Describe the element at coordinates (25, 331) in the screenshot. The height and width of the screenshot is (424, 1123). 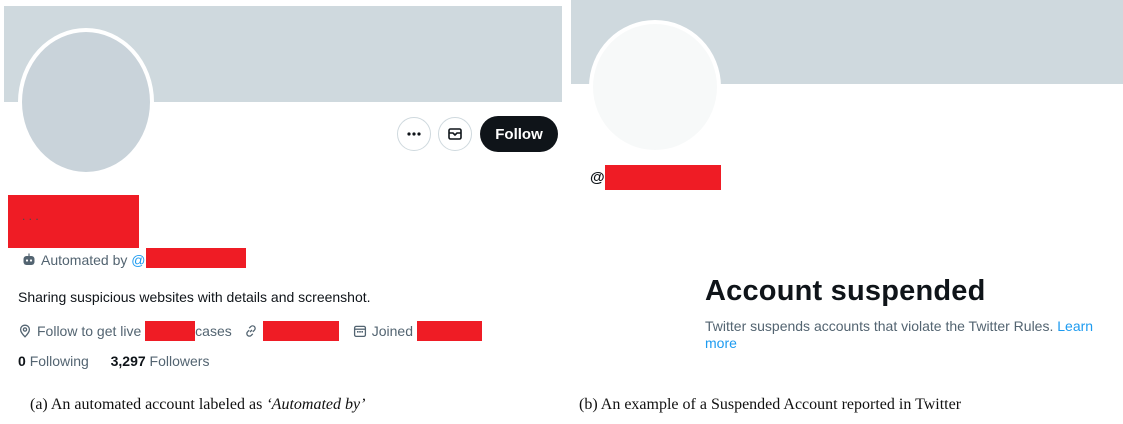
I see `location-icon` at that location.